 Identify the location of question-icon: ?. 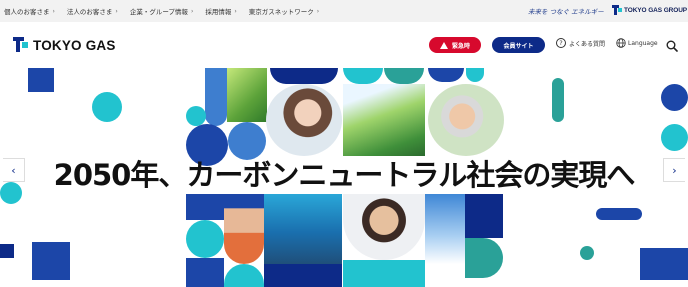
(561, 43).